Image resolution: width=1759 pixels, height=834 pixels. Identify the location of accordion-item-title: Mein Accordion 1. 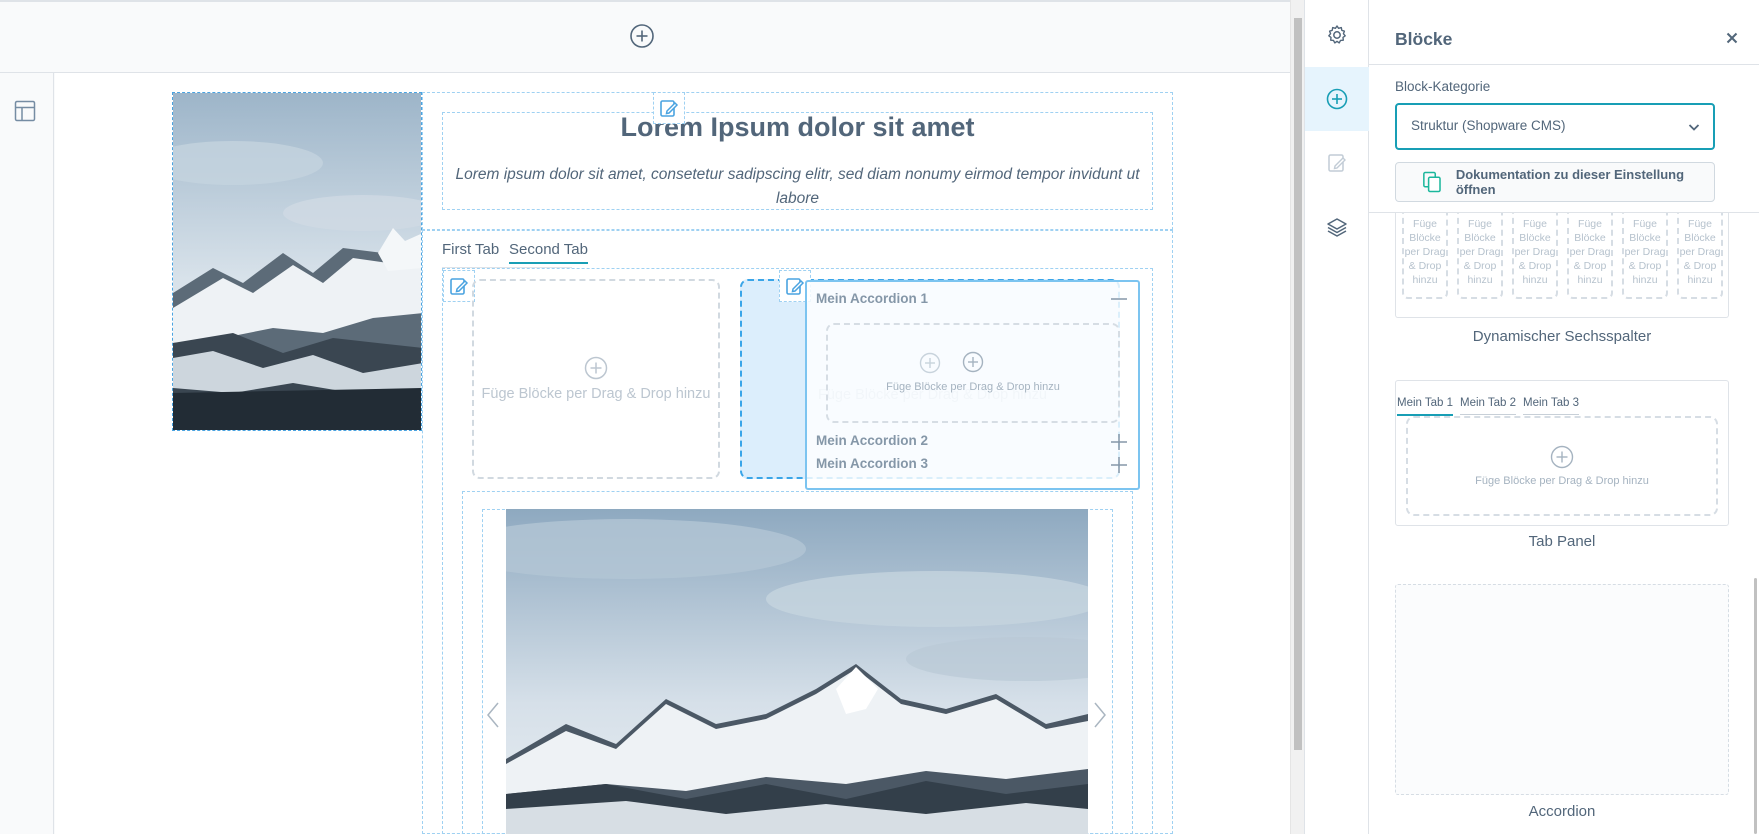
(872, 298).